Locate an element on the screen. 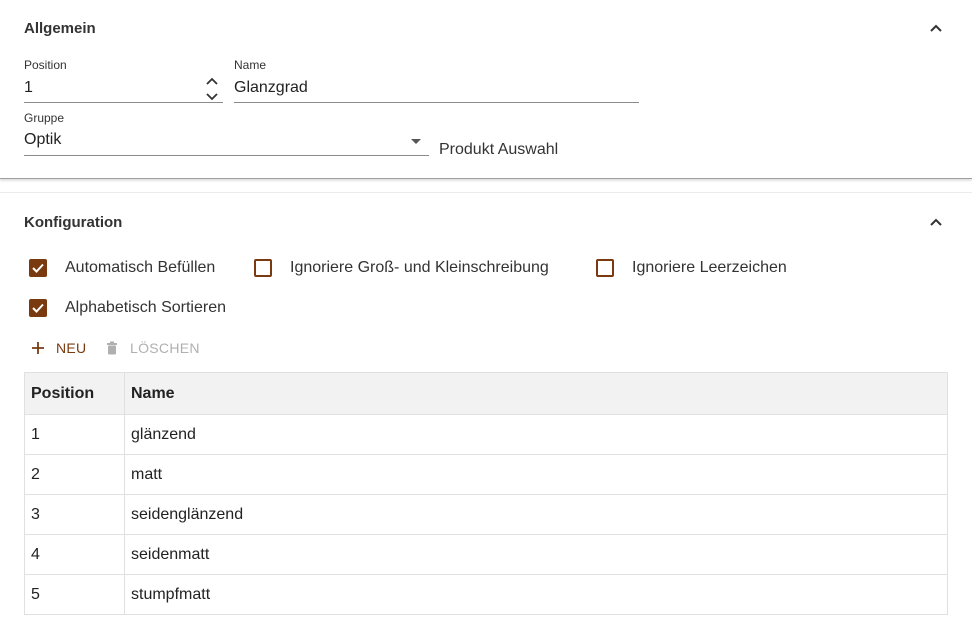  dropdown-arrow-icon is located at coordinates (416, 141).